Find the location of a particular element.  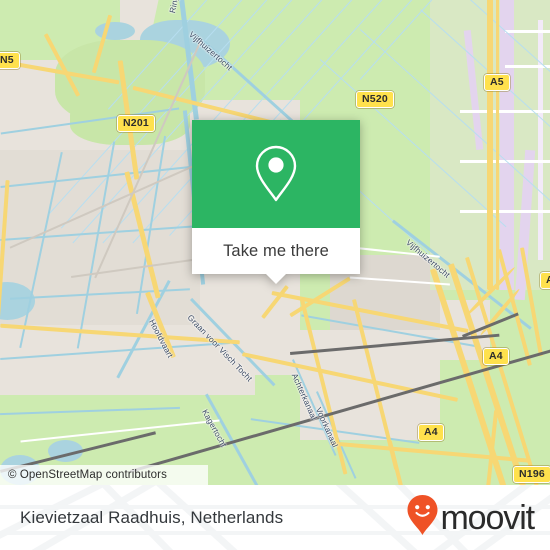

road-shield-n520: N520 is located at coordinates (375, 99).